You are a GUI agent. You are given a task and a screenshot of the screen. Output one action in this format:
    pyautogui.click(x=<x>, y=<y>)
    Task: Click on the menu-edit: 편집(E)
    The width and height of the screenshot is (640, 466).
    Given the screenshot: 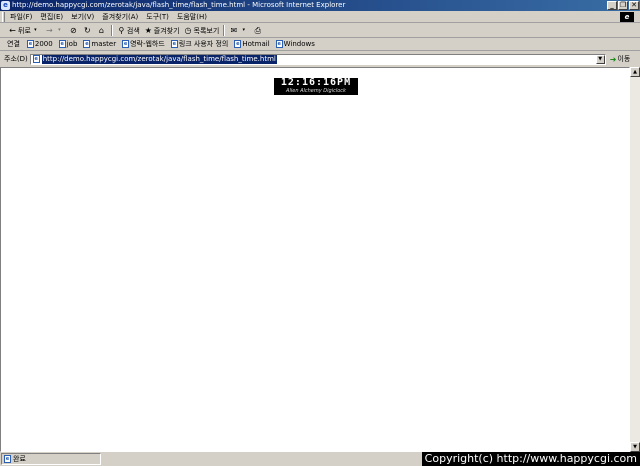 What is the action you would take?
    pyautogui.click(x=51, y=17)
    